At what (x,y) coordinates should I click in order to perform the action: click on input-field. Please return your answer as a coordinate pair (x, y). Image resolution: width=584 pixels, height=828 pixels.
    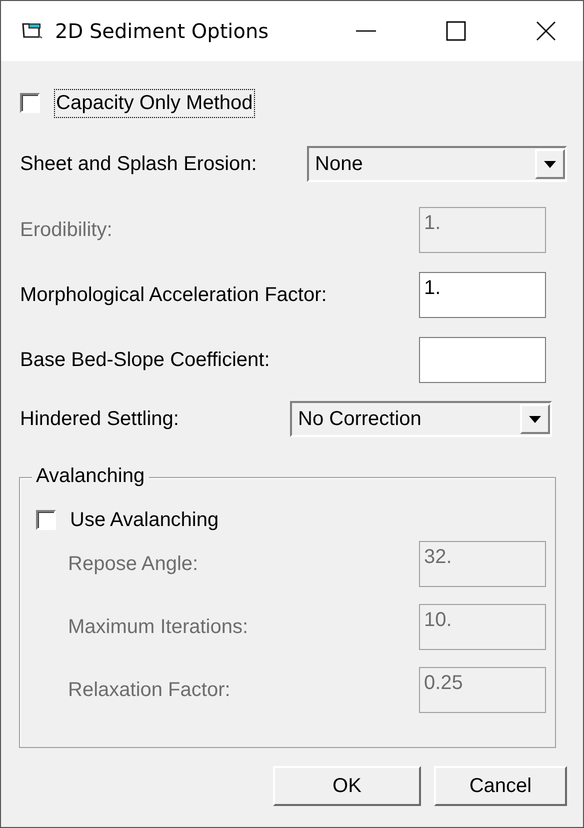
    Looking at the image, I should click on (482, 360).